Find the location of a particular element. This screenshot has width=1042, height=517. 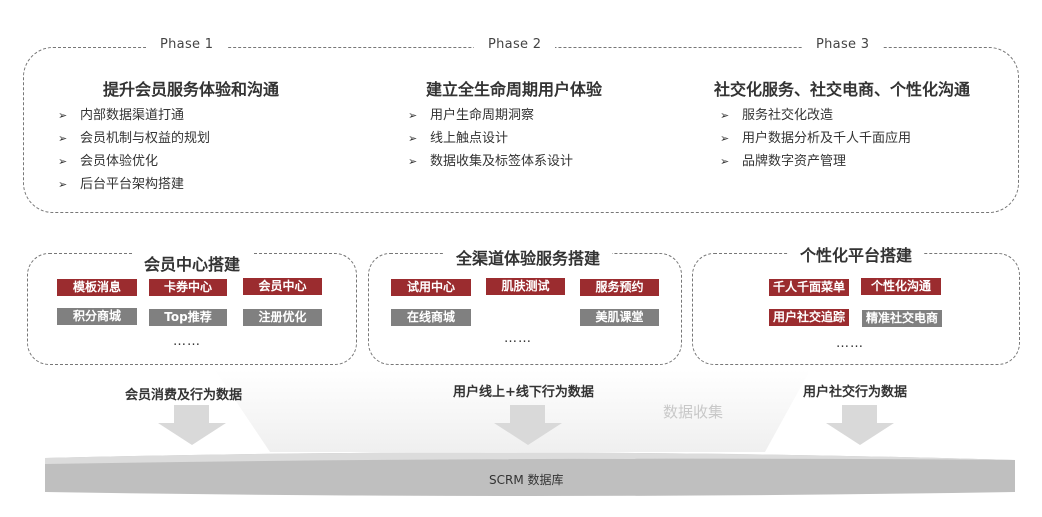

tag: 个性化沟通 is located at coordinates (901, 286).